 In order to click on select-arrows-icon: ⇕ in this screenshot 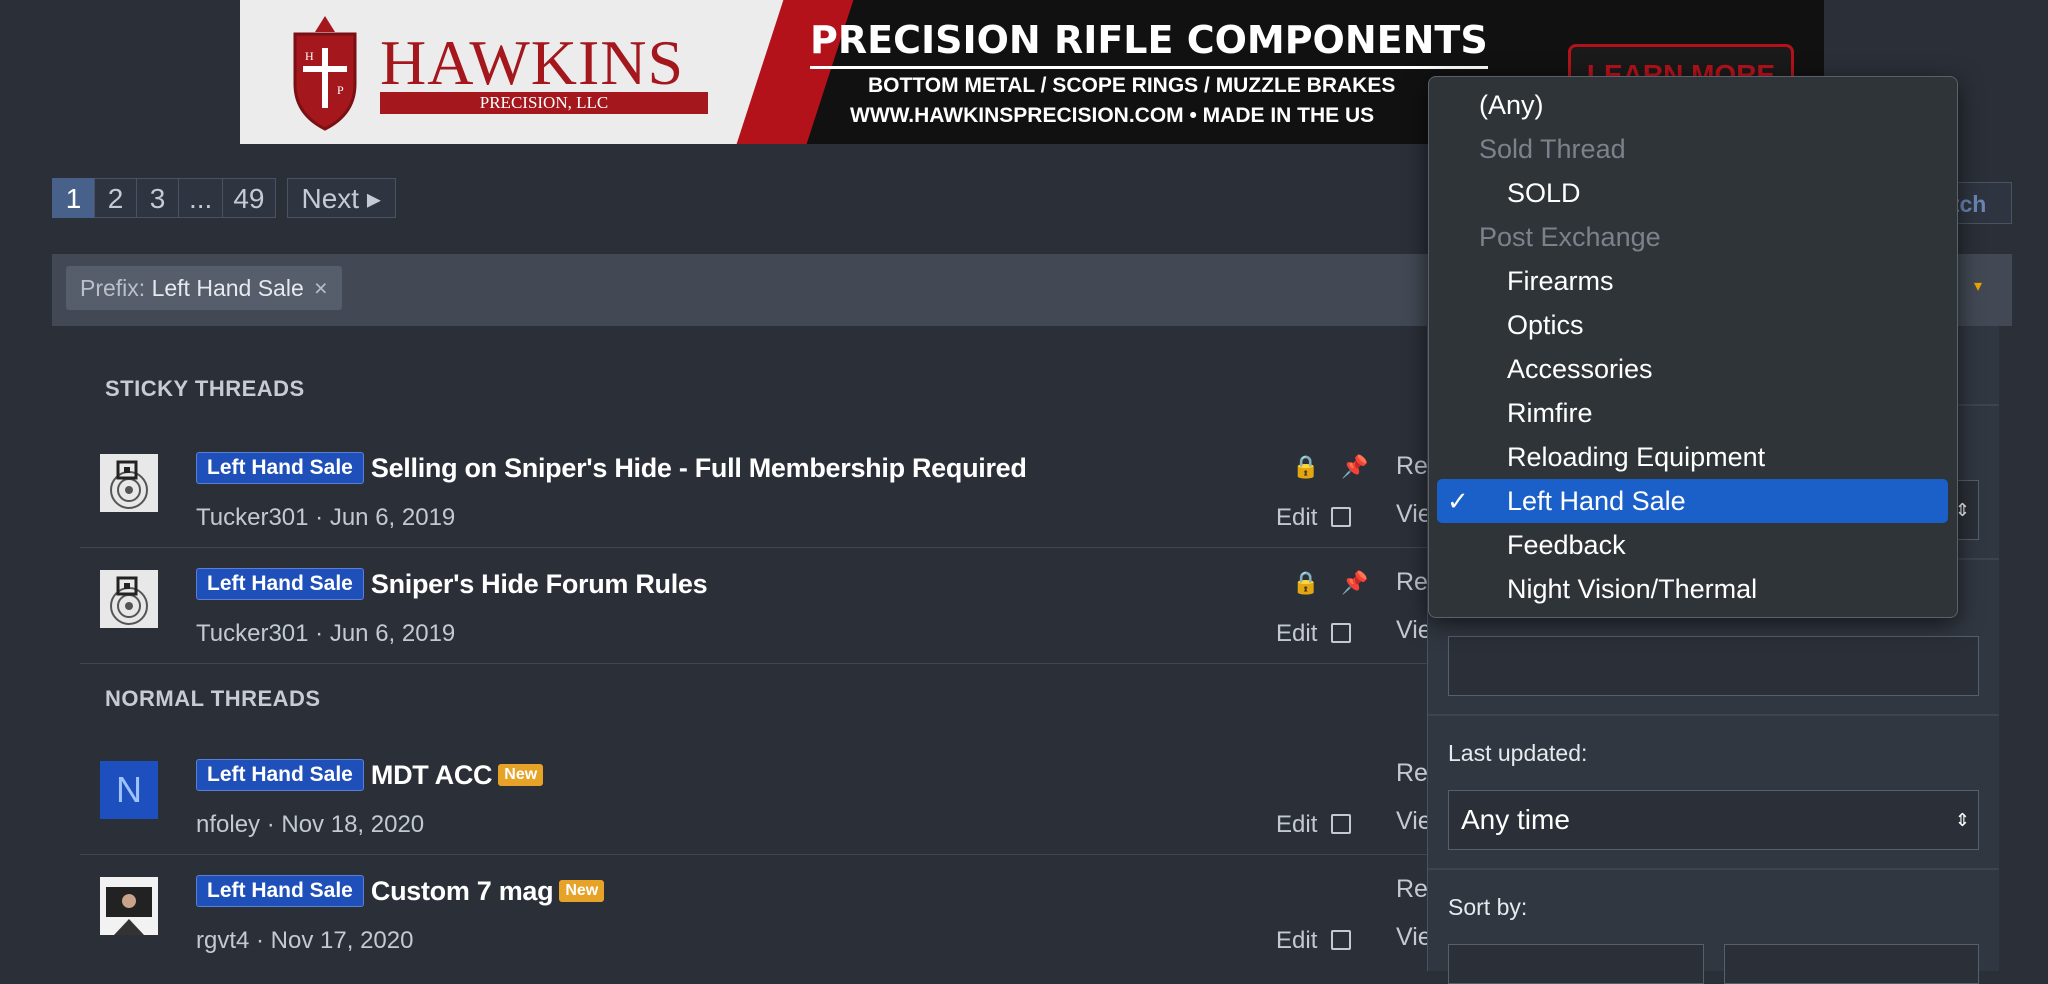, I will do `click(1962, 820)`.